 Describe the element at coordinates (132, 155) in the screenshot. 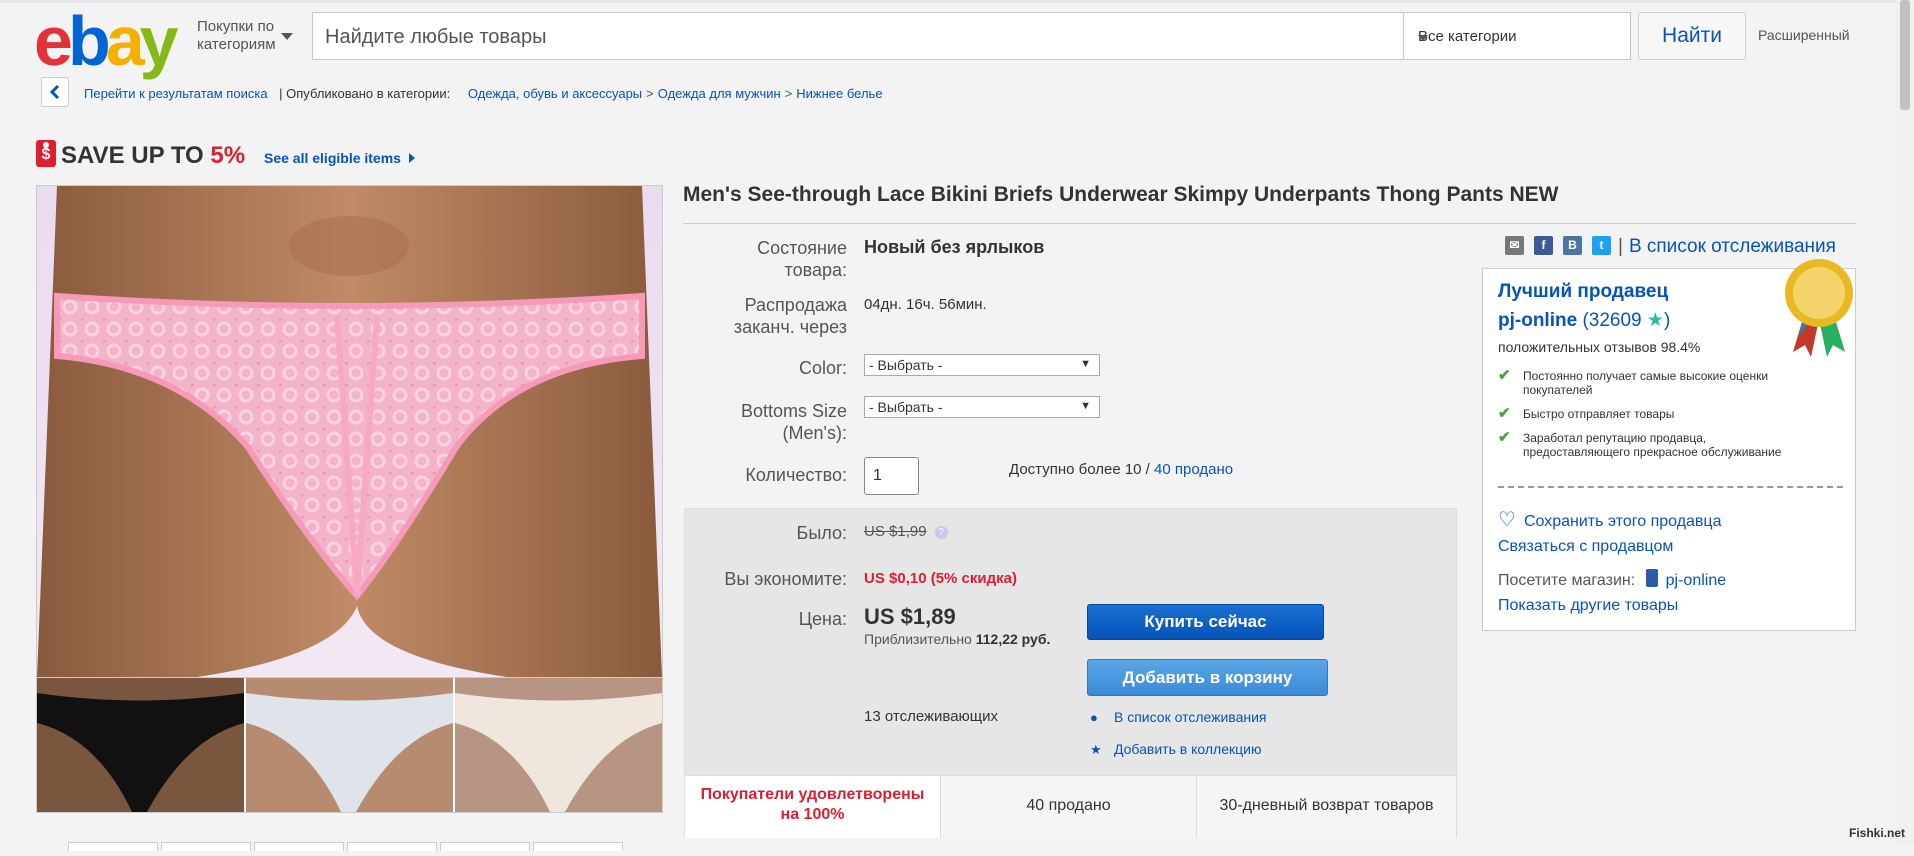

I see `save-up-to-label: SAVE UP TO` at that location.